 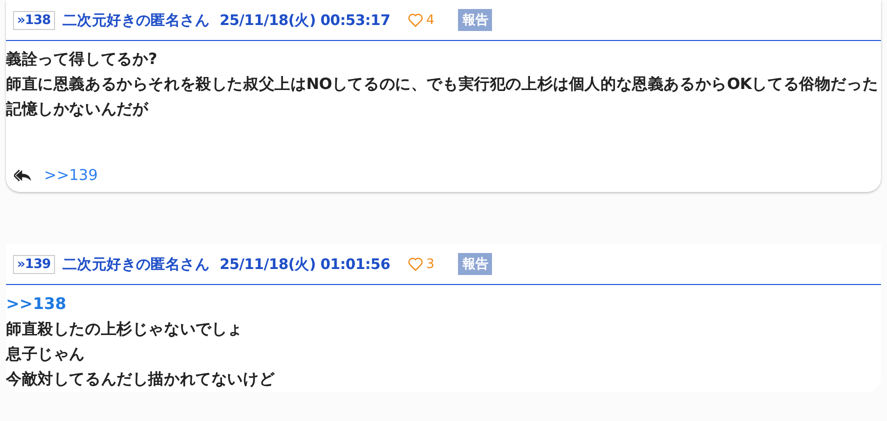 What do you see at coordinates (46, 354) in the screenshot?
I see `post-text: 息子じゃん` at bounding box center [46, 354].